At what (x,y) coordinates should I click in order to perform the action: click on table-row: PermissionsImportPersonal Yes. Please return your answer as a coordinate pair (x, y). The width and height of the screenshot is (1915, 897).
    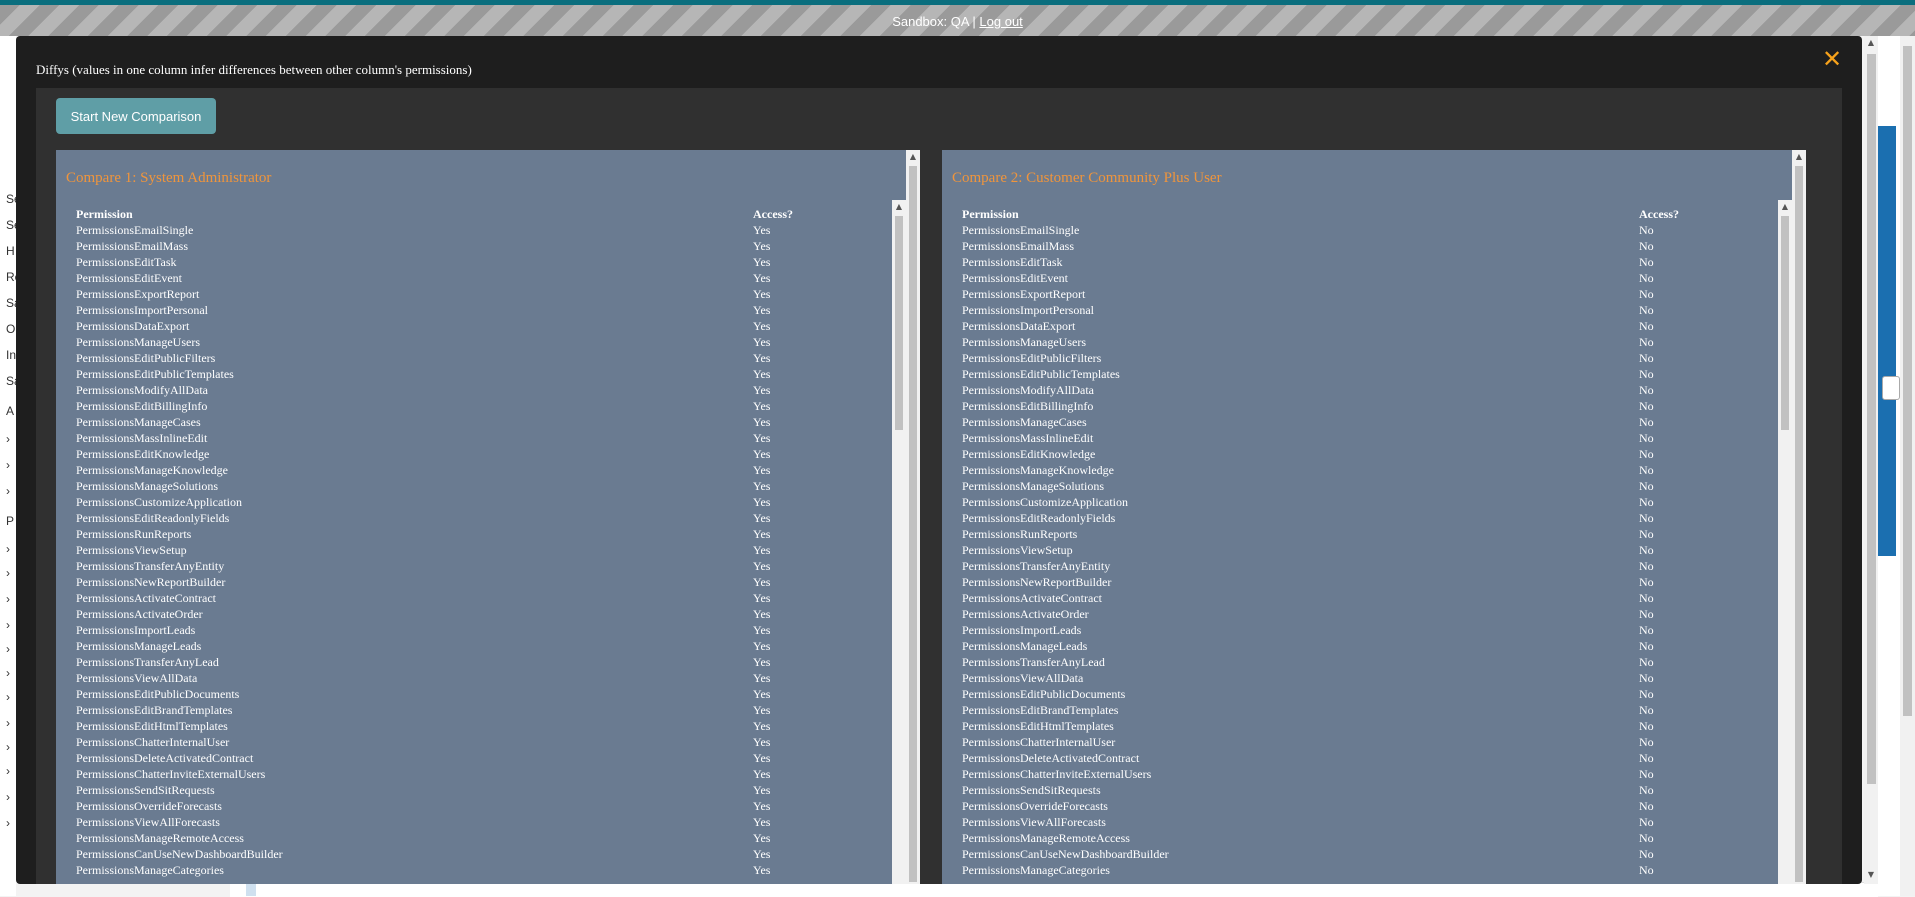
    Looking at the image, I should click on (476, 310).